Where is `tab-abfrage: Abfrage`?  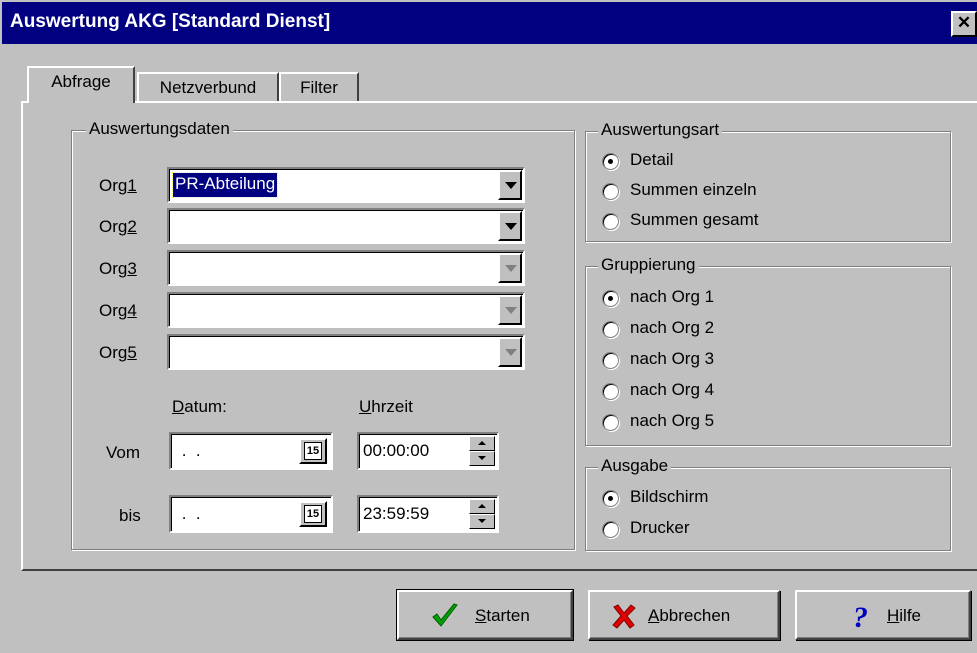 tab-abfrage: Abfrage is located at coordinates (81, 84).